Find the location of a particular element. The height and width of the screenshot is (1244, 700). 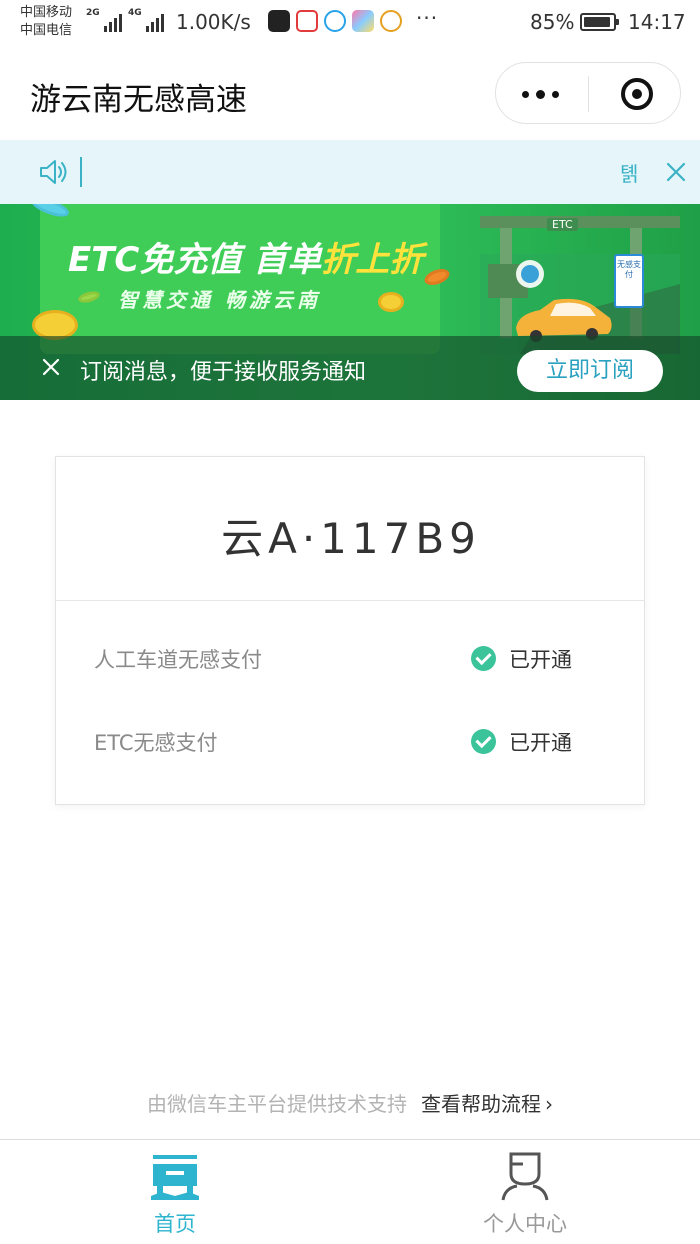

subscribe-button: 立即订阅 is located at coordinates (590, 371).